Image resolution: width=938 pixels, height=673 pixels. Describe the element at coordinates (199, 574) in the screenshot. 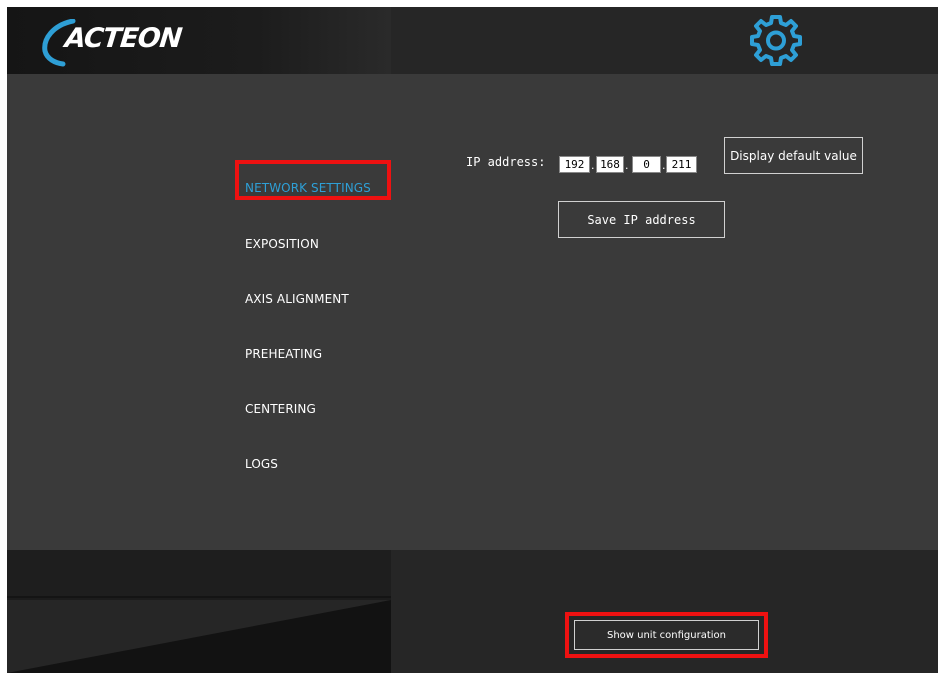

I see `footer-band` at that location.